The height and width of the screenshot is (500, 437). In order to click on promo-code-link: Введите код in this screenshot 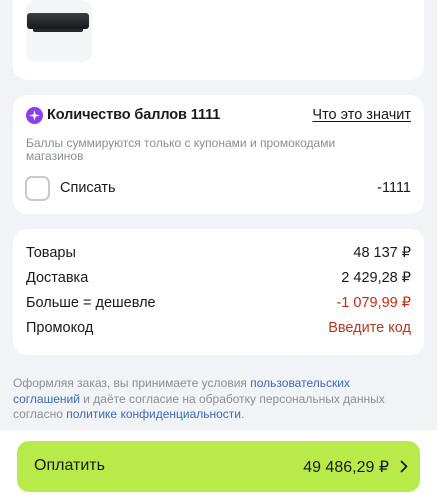, I will do `click(369, 328)`.